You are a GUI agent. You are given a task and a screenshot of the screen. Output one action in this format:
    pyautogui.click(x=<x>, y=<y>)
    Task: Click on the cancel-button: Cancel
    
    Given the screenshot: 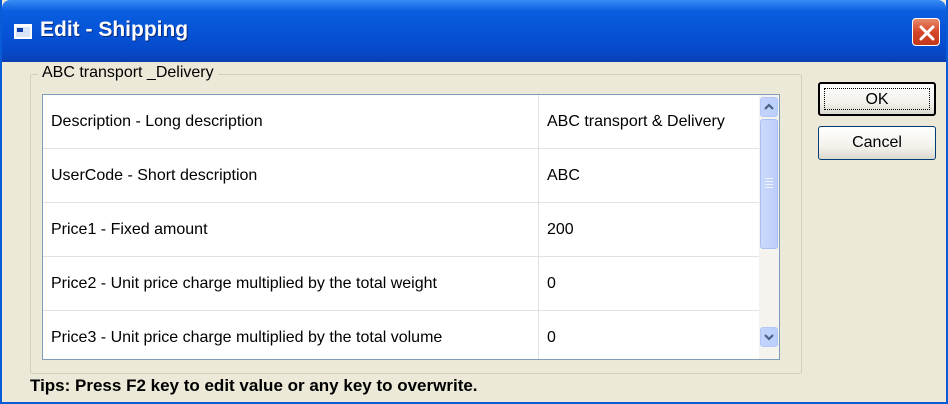 What is the action you would take?
    pyautogui.click(x=877, y=143)
    